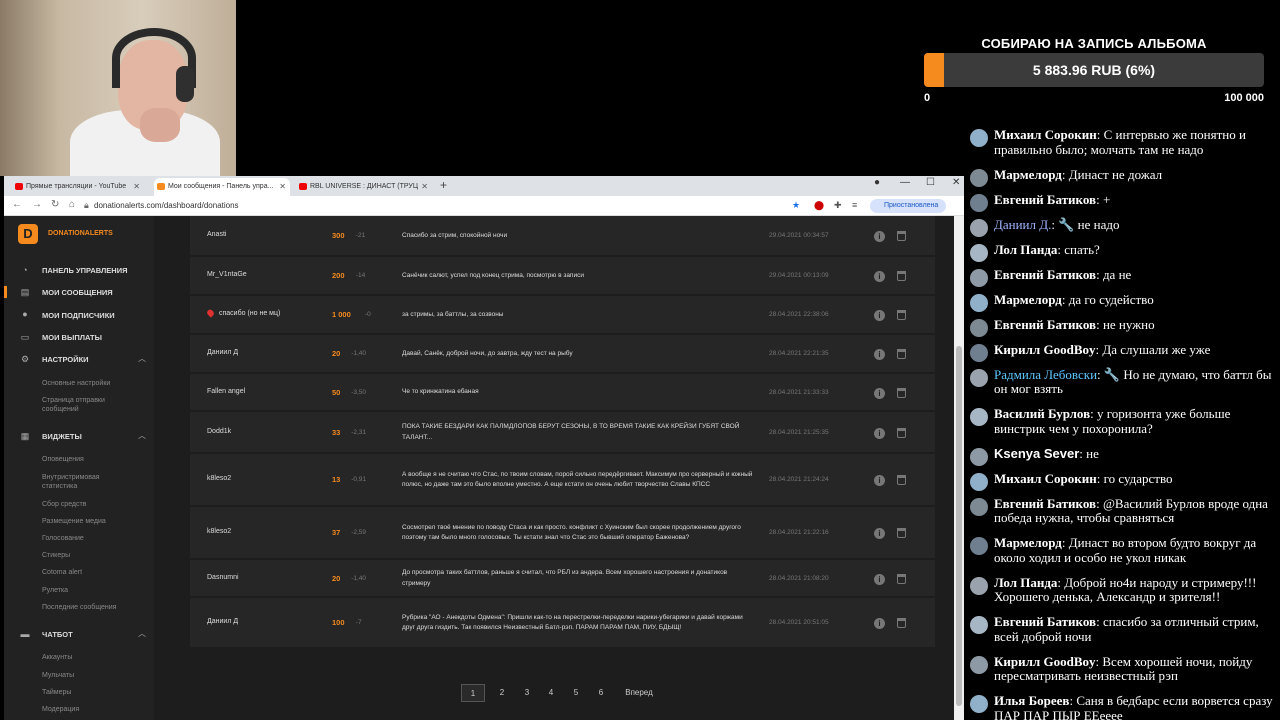 The width and height of the screenshot is (1280, 720). I want to click on donationalerts-logo-icon: D, so click(28, 234).